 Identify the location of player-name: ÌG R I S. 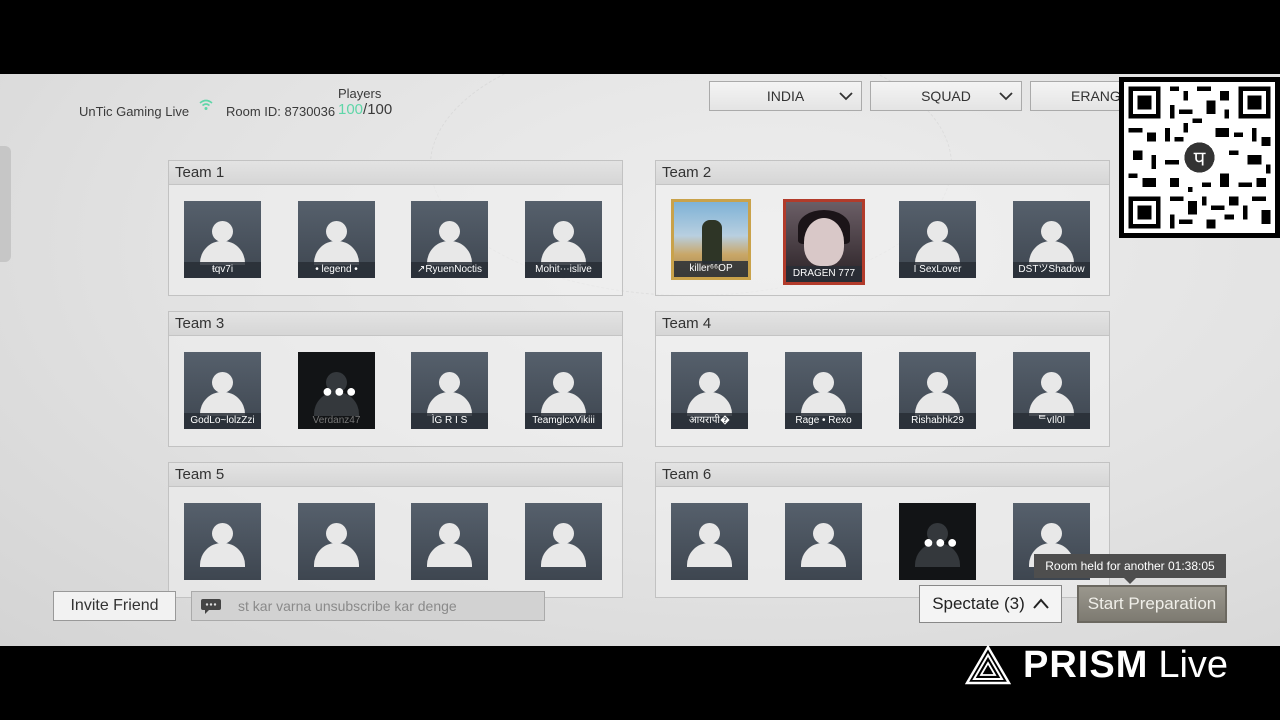
(449, 421).